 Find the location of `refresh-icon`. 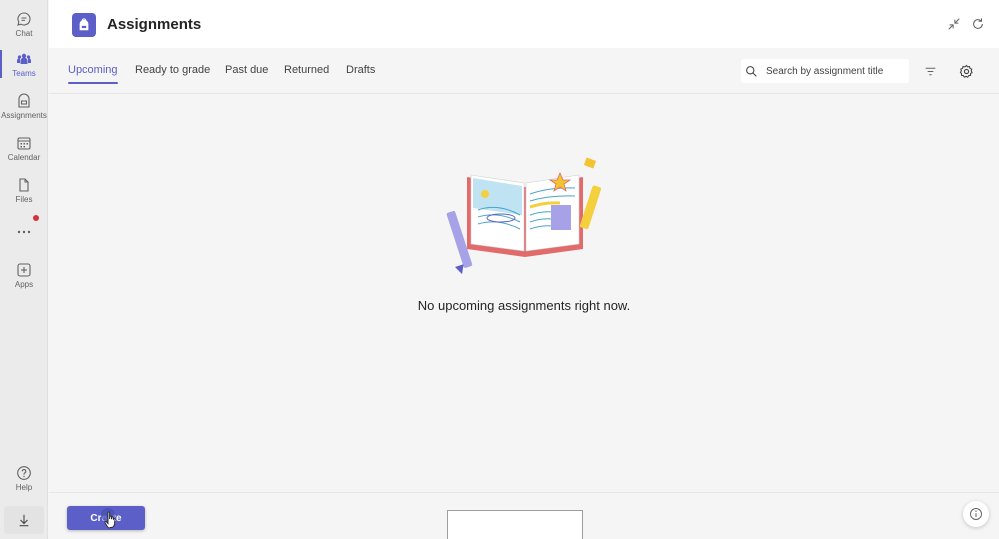

refresh-icon is located at coordinates (978, 23).